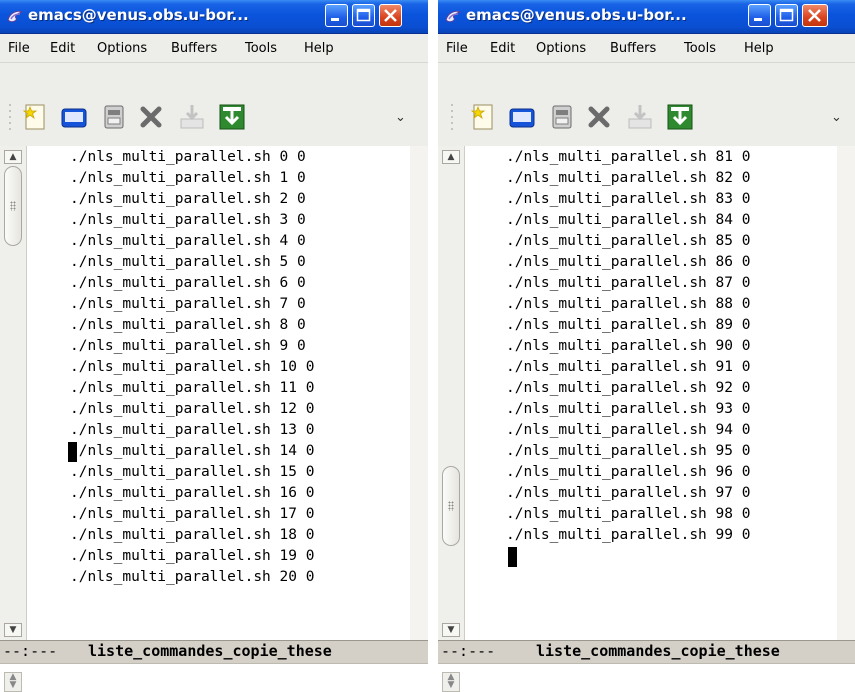 The image size is (855, 692). Describe the element at coordinates (628, 367) in the screenshot. I see `buffer-line-text: ./nls_multi_parallel.sh 91 0` at that location.